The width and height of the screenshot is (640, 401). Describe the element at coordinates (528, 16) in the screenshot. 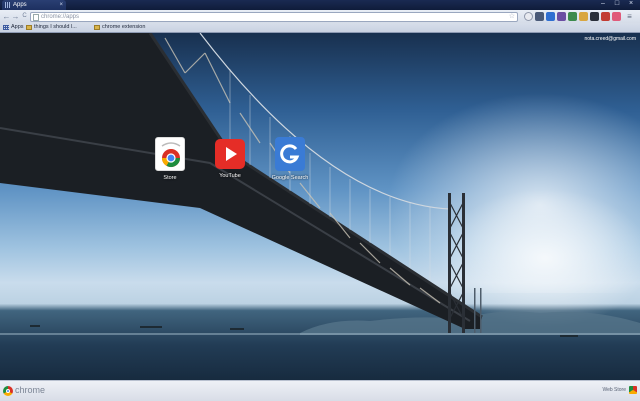

I see `extension-globe-icon` at that location.